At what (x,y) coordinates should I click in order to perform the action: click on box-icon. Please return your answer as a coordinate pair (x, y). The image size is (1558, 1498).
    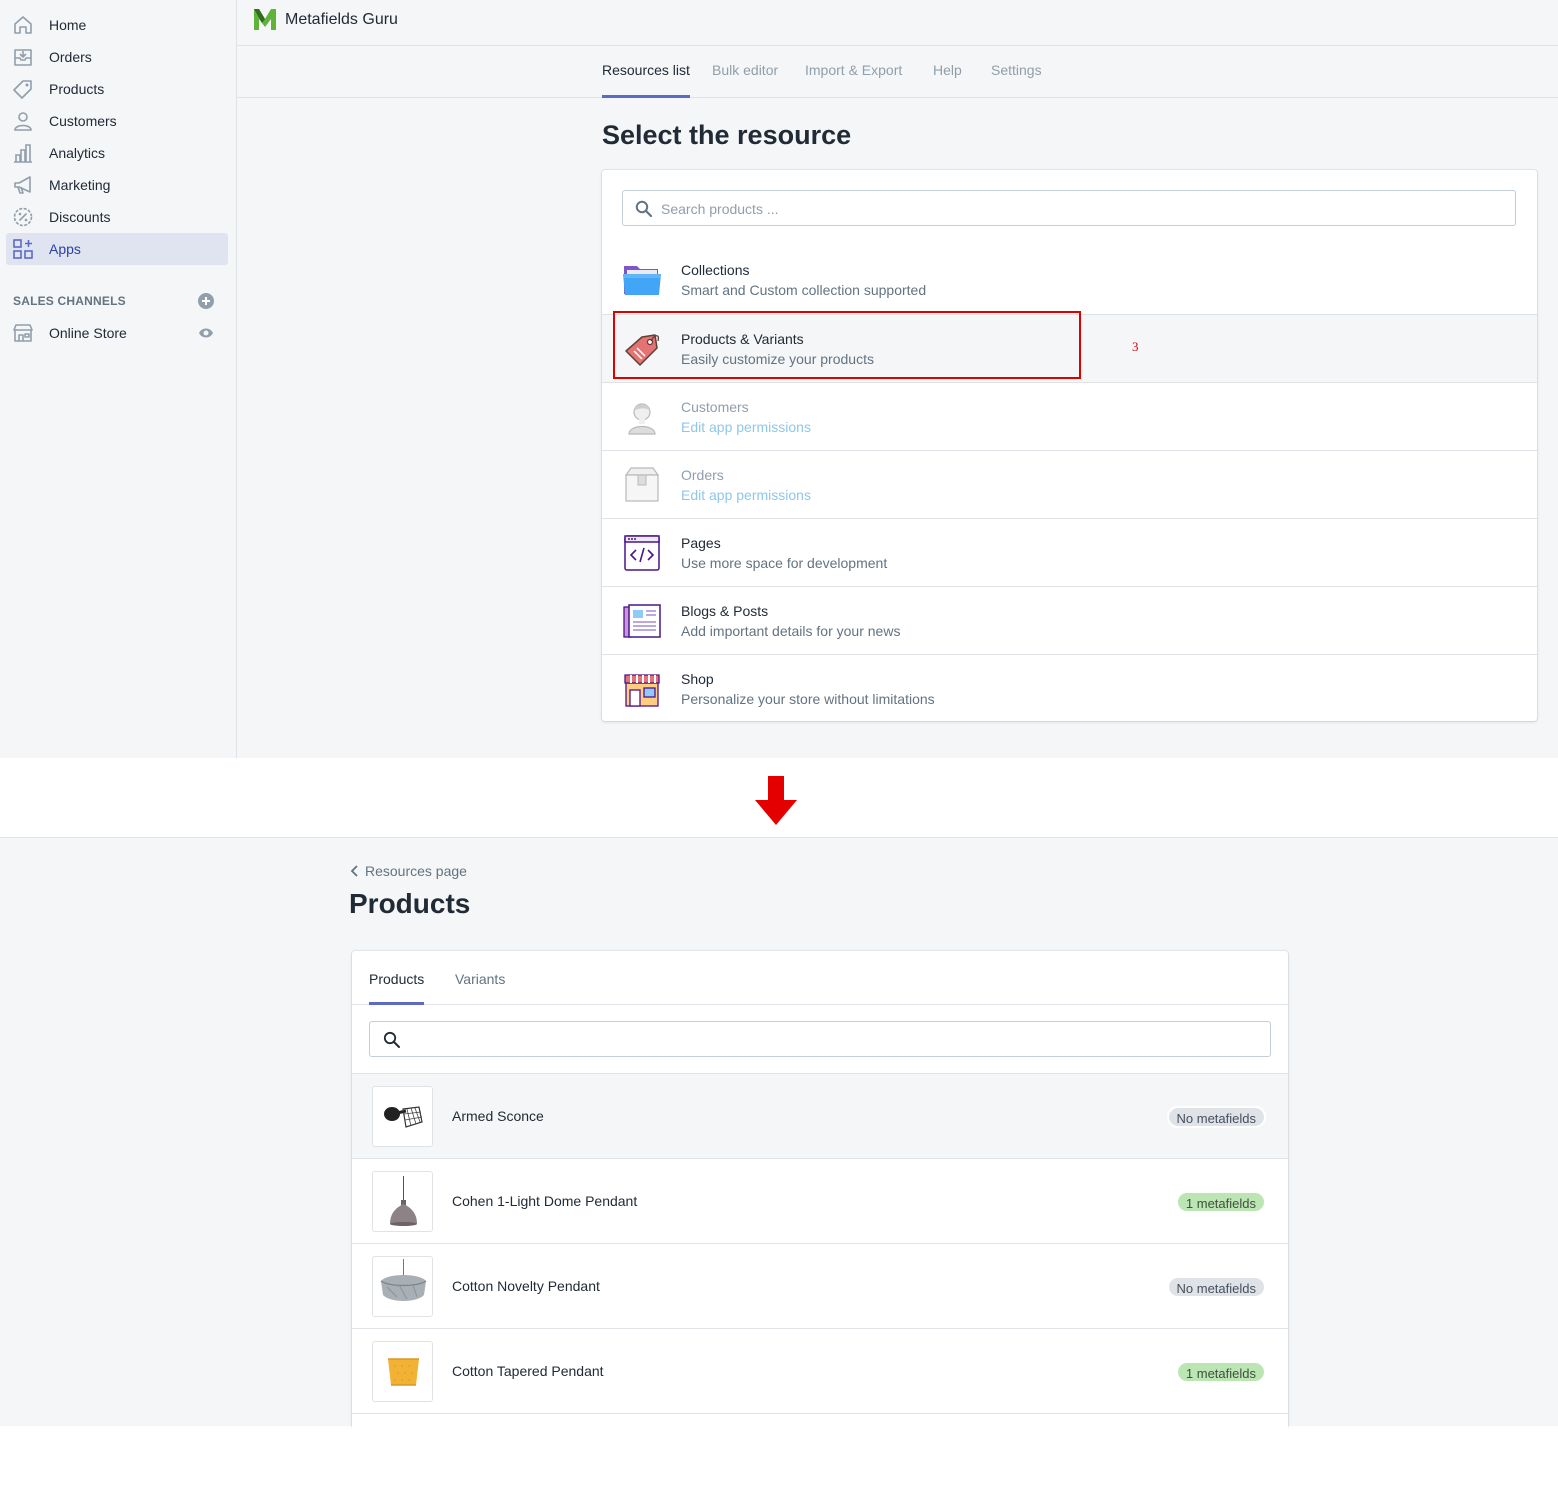
    Looking at the image, I should click on (642, 484).